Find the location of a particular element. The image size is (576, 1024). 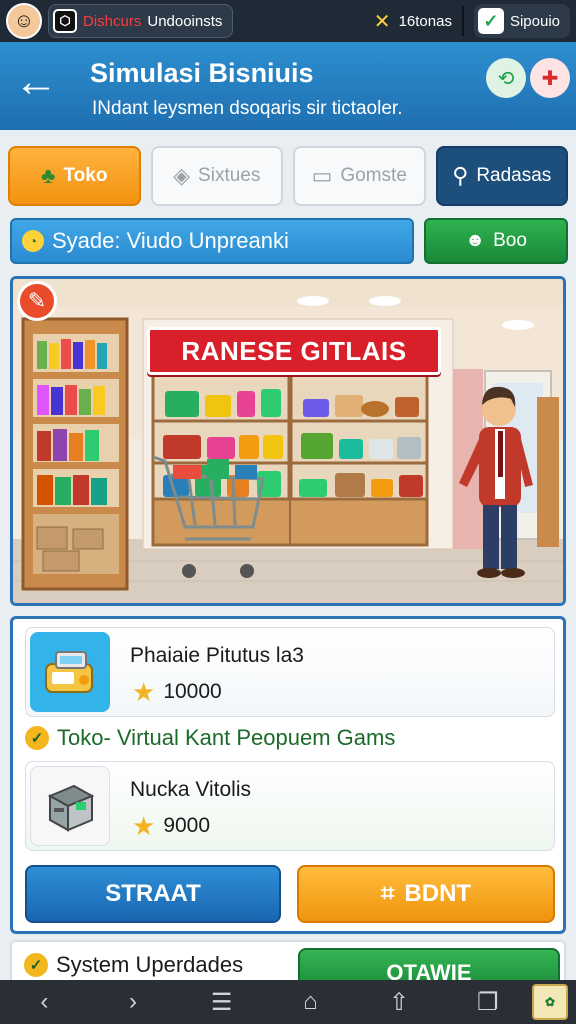

tab-sixtues: ◈ Sixtues is located at coordinates (216, 176).